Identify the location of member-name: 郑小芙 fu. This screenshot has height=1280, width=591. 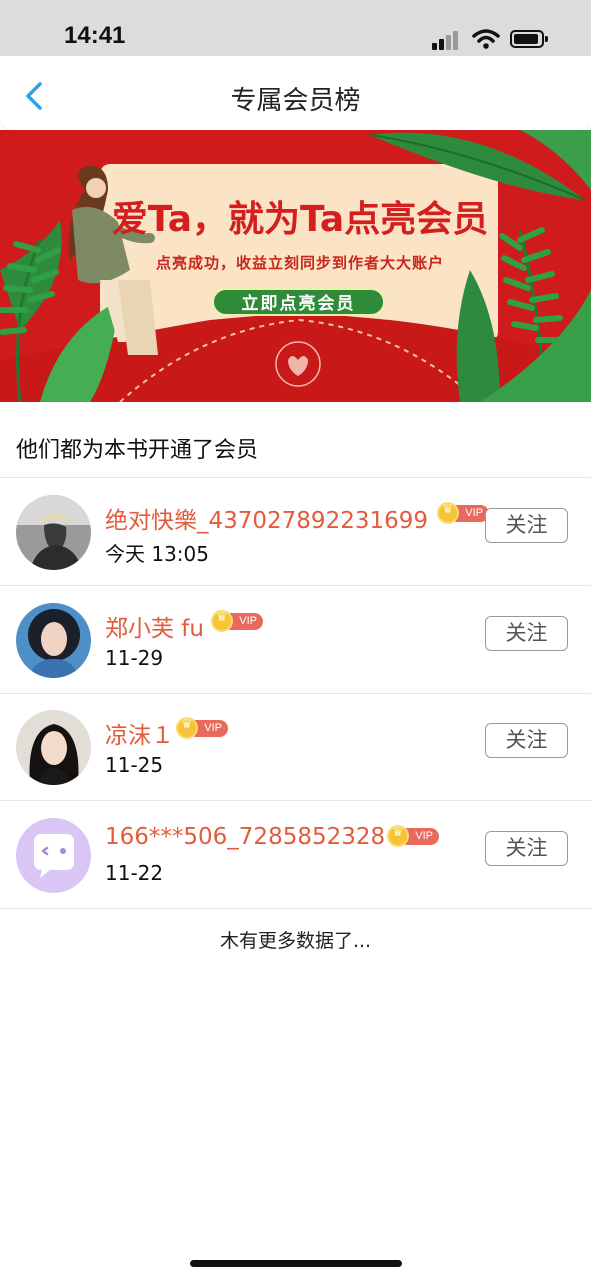
(154, 629).